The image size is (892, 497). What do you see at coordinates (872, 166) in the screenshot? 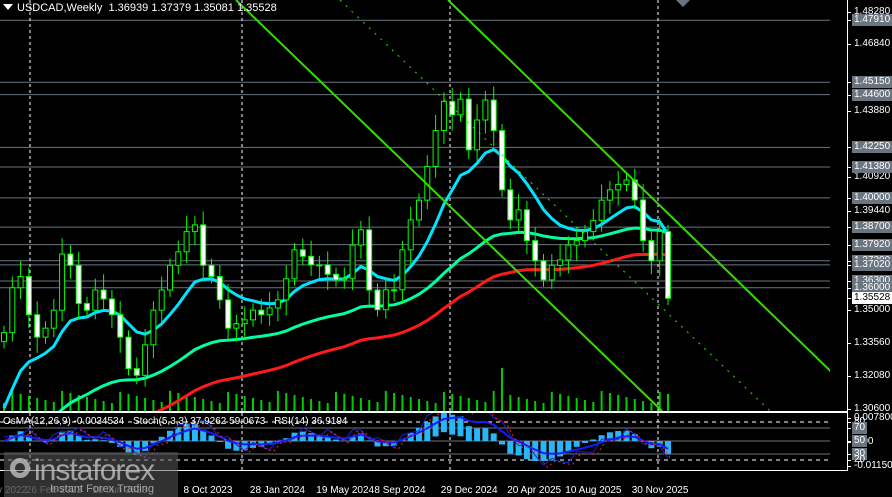
I see `level-price-label: 1.41380` at bounding box center [872, 166].